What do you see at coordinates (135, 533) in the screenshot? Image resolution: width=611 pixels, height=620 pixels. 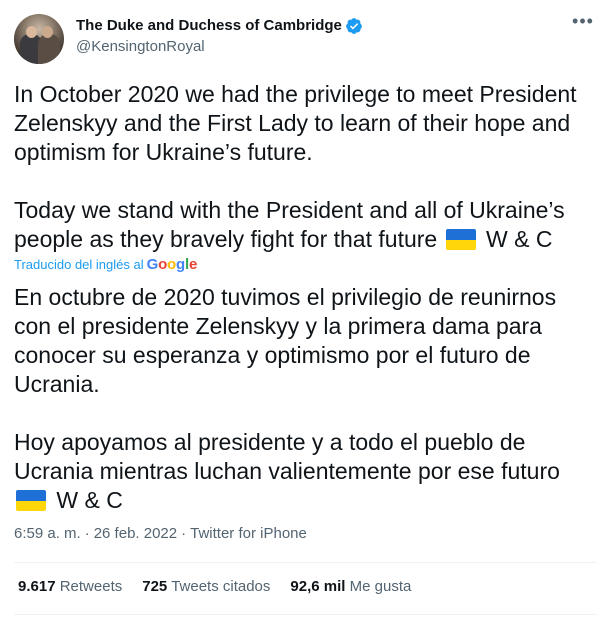 I see `tweet-date: 26 feb. 2022` at bounding box center [135, 533].